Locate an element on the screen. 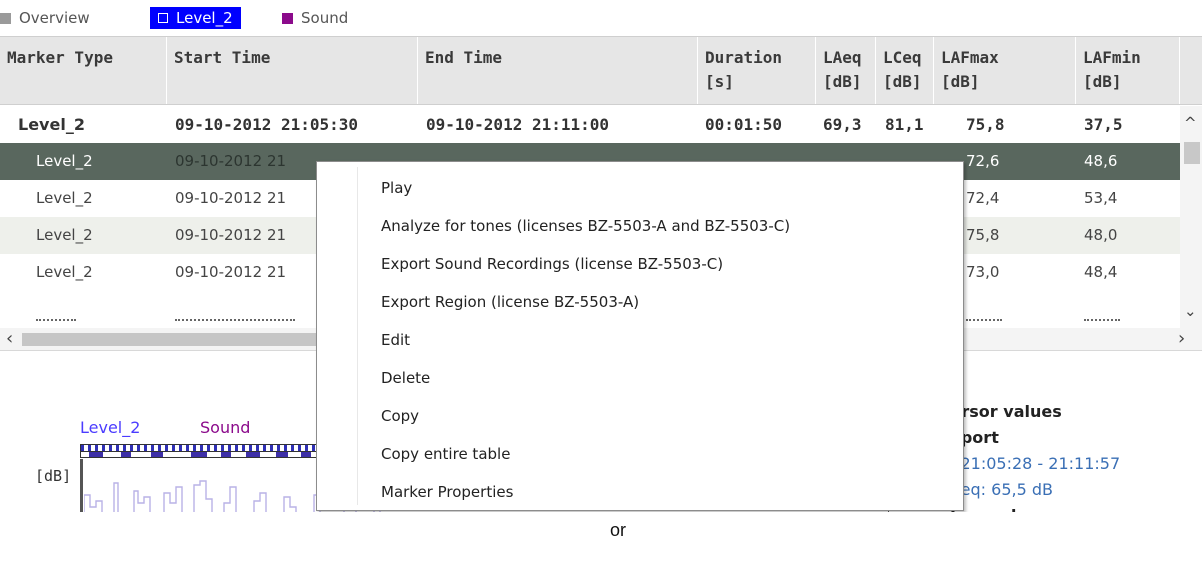  sound-marker-track is located at coordinates (200, 455).